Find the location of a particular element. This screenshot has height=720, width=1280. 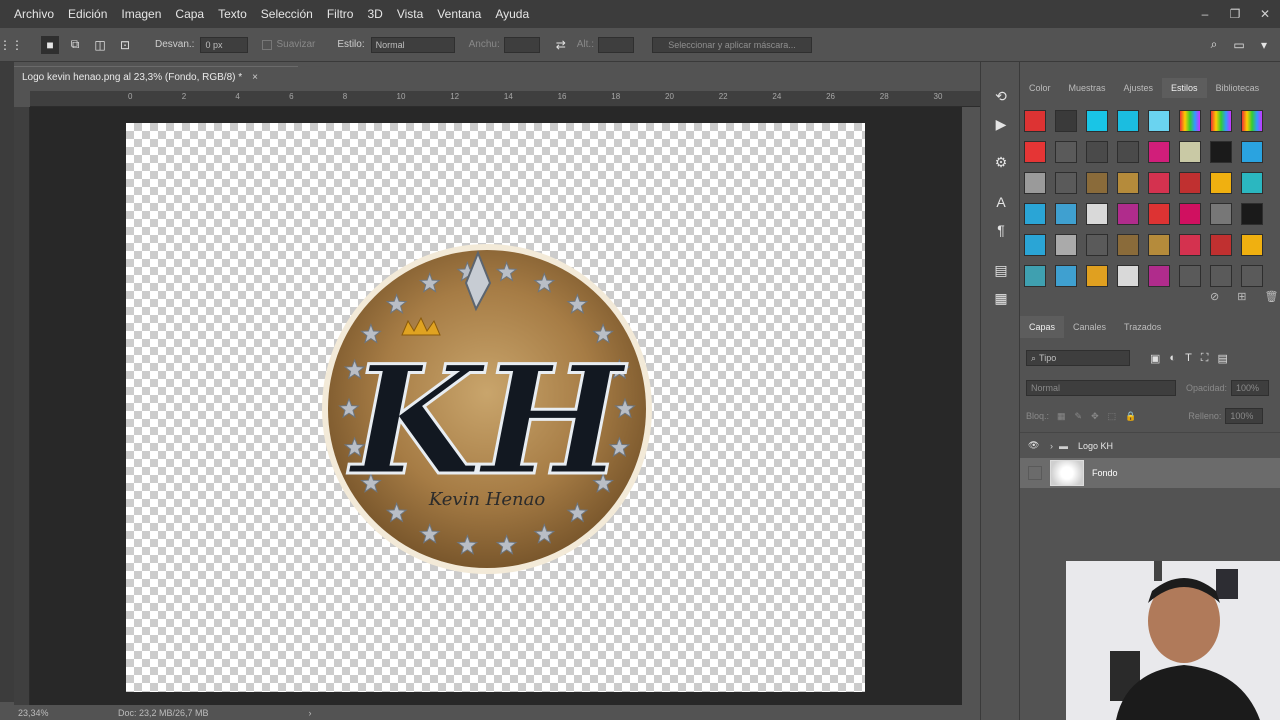

close-tab-icon: × is located at coordinates (255, 77).